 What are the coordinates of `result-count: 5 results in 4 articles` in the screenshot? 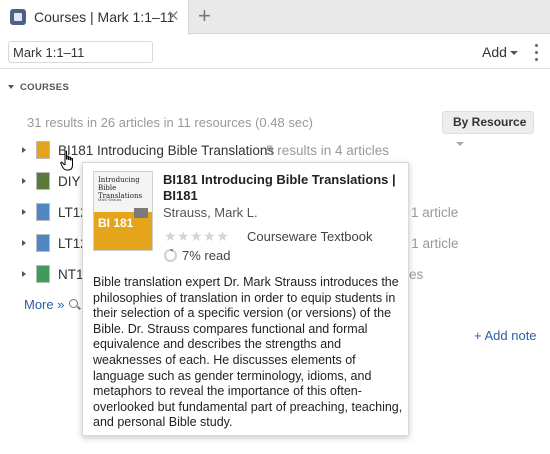 It's located at (328, 150).